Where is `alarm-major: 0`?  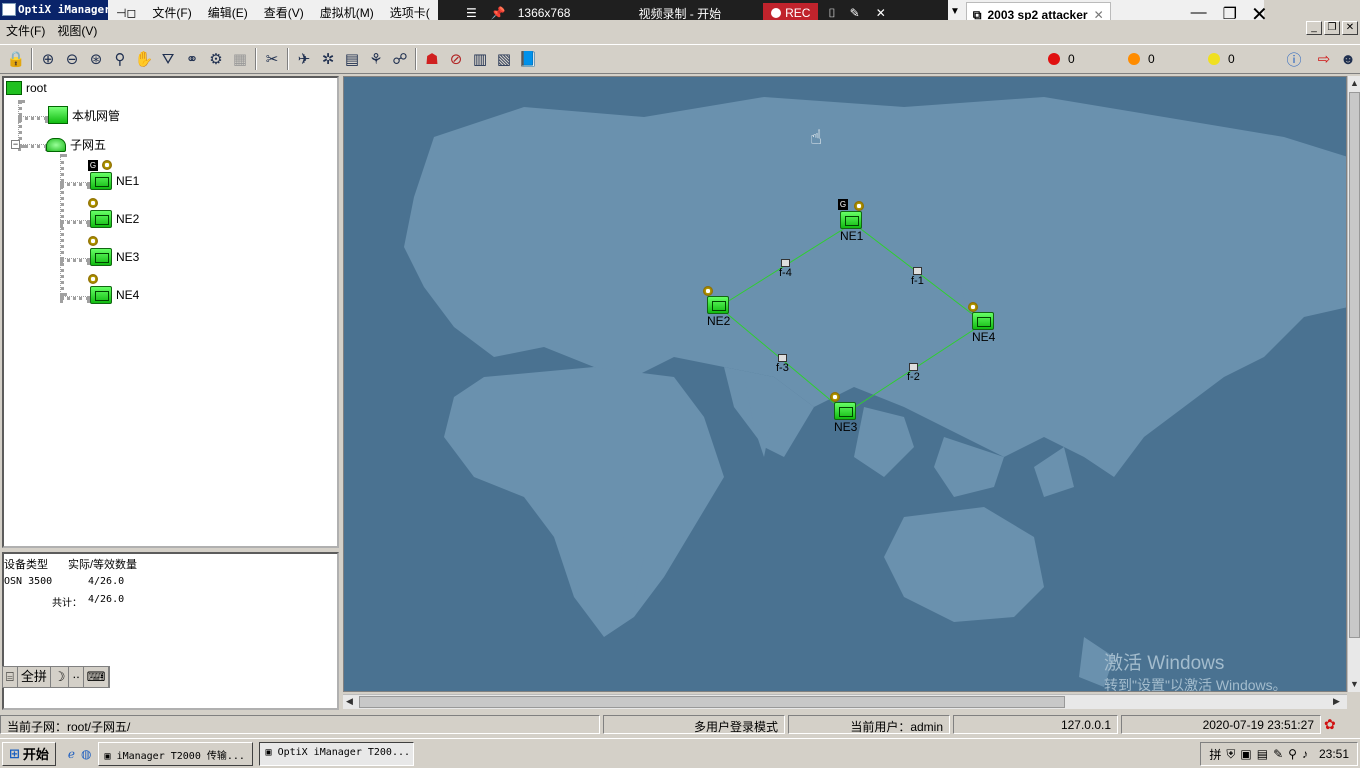 alarm-major: 0 is located at coordinates (1141, 59).